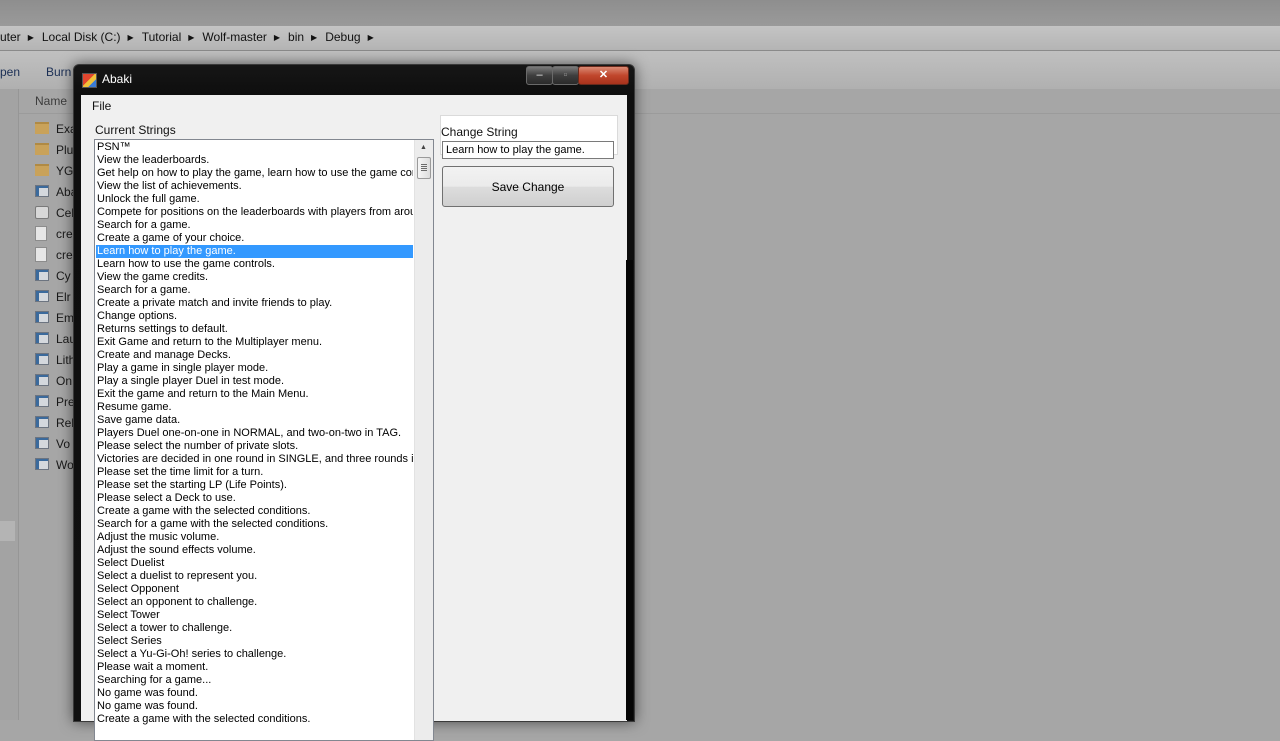 The image size is (1280, 741). I want to click on column-header-name: Name, so click(51, 101).